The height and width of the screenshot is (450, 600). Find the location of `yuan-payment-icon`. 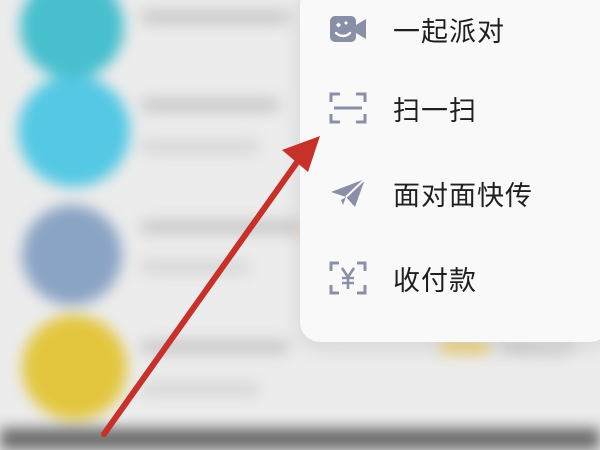

yuan-payment-icon is located at coordinates (348, 278).